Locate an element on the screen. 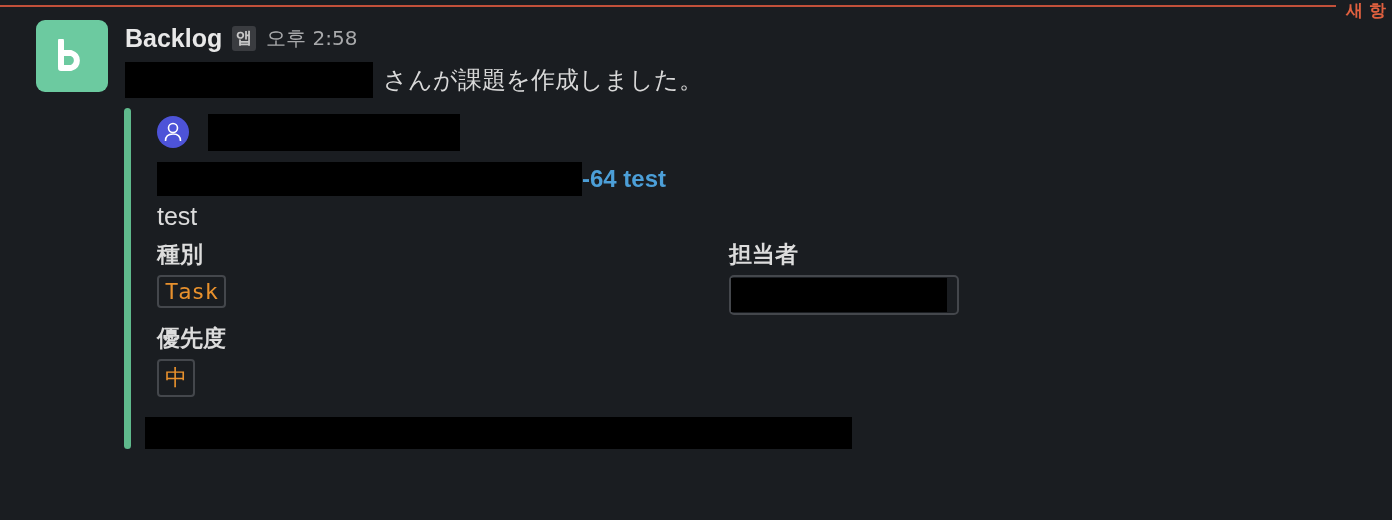  field-value: Task is located at coordinates (191, 291).